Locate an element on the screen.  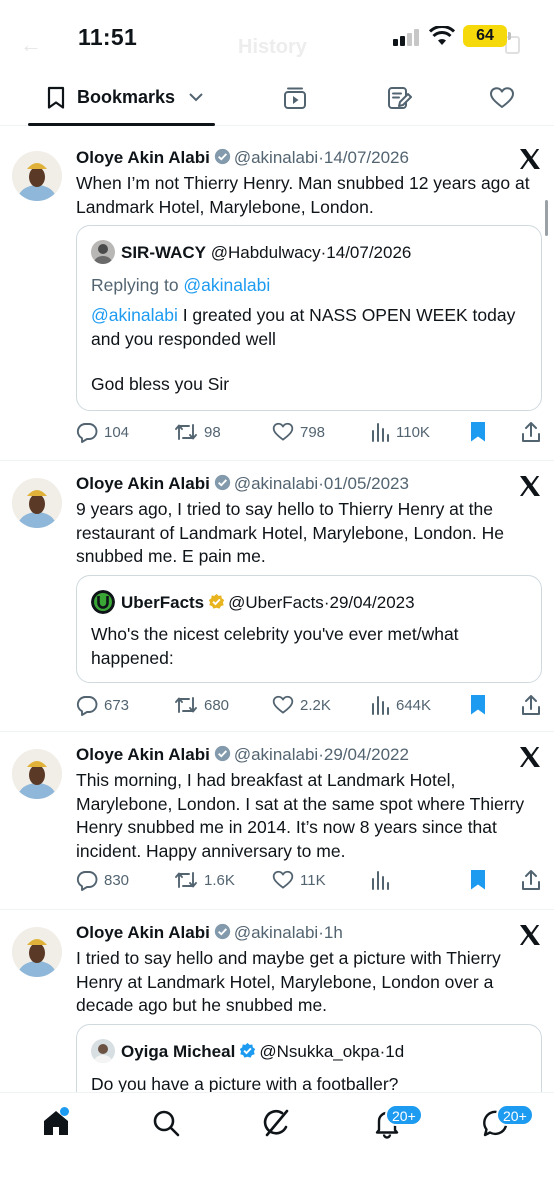
reply-button: 830 is located at coordinates (102, 880).